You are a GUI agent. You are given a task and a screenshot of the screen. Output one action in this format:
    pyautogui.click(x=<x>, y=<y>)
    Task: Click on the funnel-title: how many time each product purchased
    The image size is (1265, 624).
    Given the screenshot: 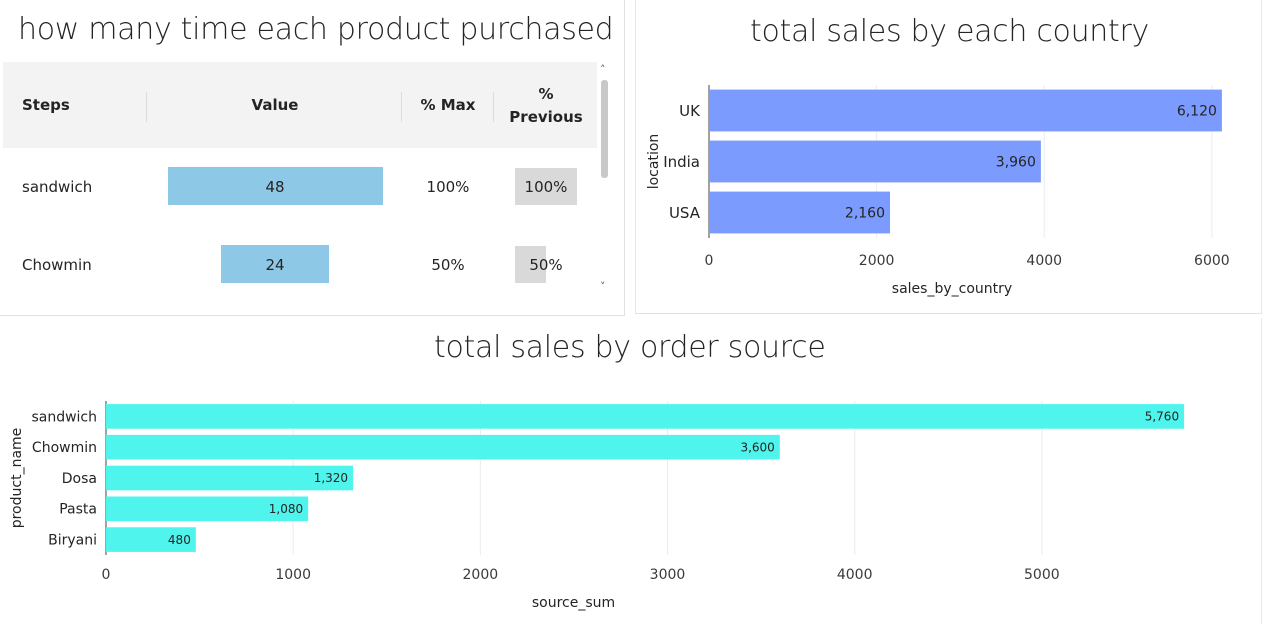 What is the action you would take?
    pyautogui.click(x=316, y=29)
    